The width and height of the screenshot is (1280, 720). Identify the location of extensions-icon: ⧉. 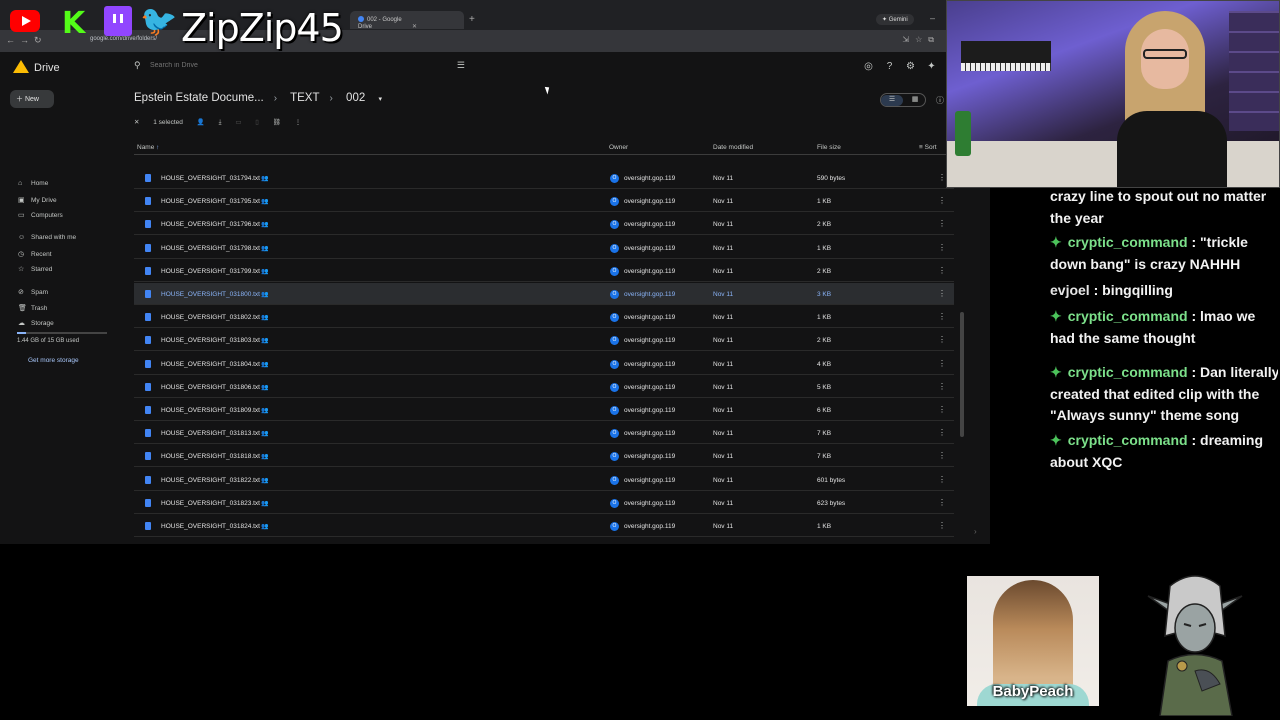
(934, 39).